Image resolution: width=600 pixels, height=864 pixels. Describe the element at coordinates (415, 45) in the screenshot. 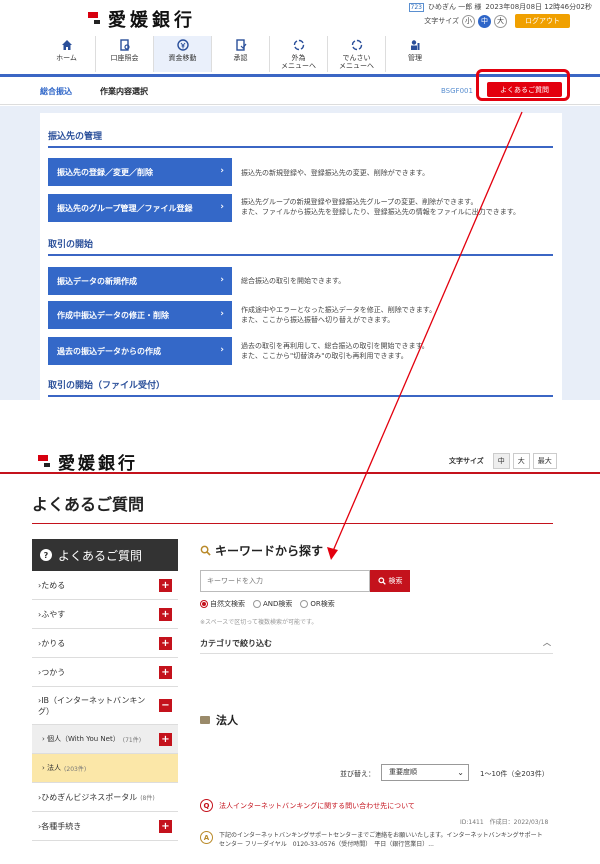

I see `admin-icon` at that location.